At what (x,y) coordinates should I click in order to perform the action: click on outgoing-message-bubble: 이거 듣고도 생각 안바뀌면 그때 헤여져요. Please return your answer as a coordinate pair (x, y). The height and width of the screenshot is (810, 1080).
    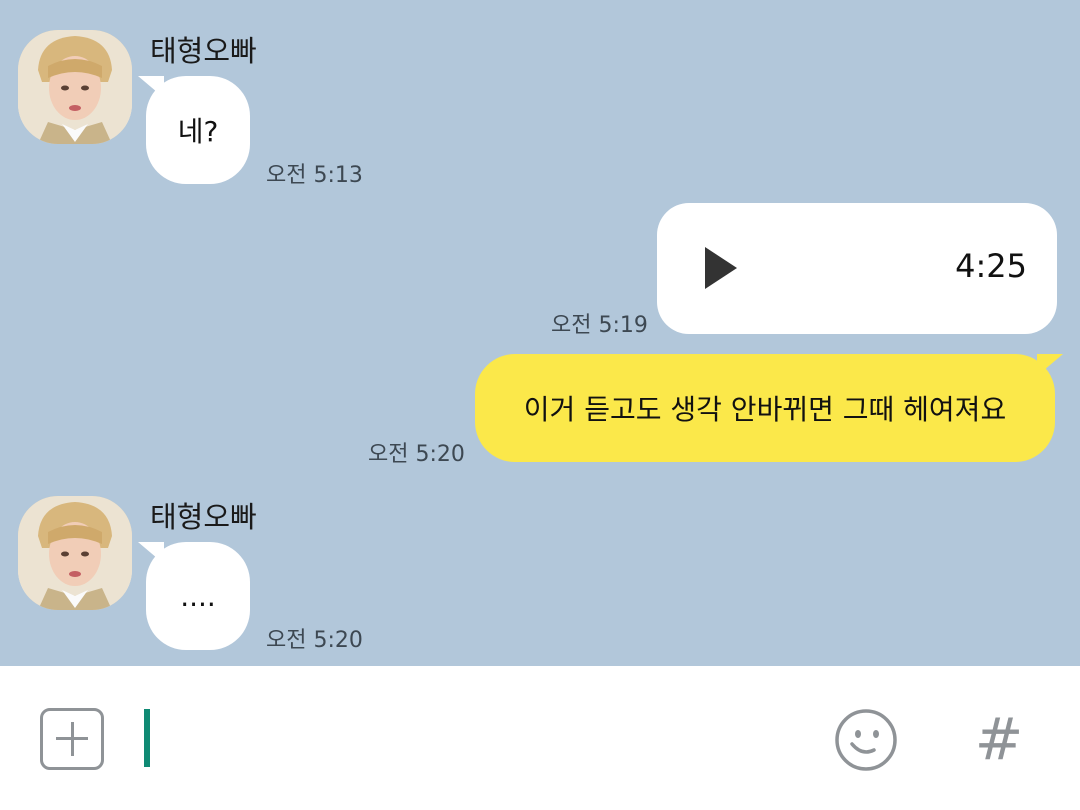
    Looking at the image, I should click on (765, 408).